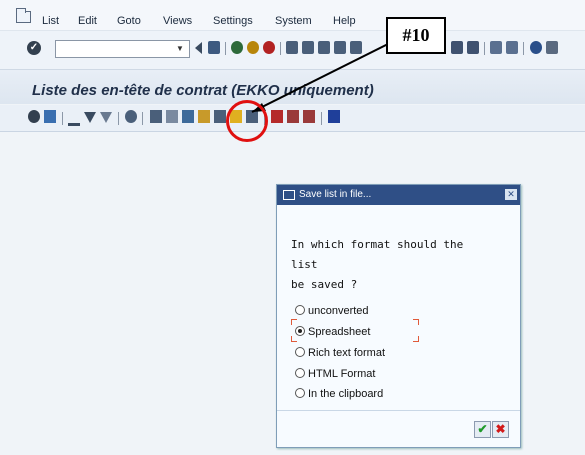 This screenshot has height=455, width=585. I want to click on cancel-button: ✖, so click(500, 429).